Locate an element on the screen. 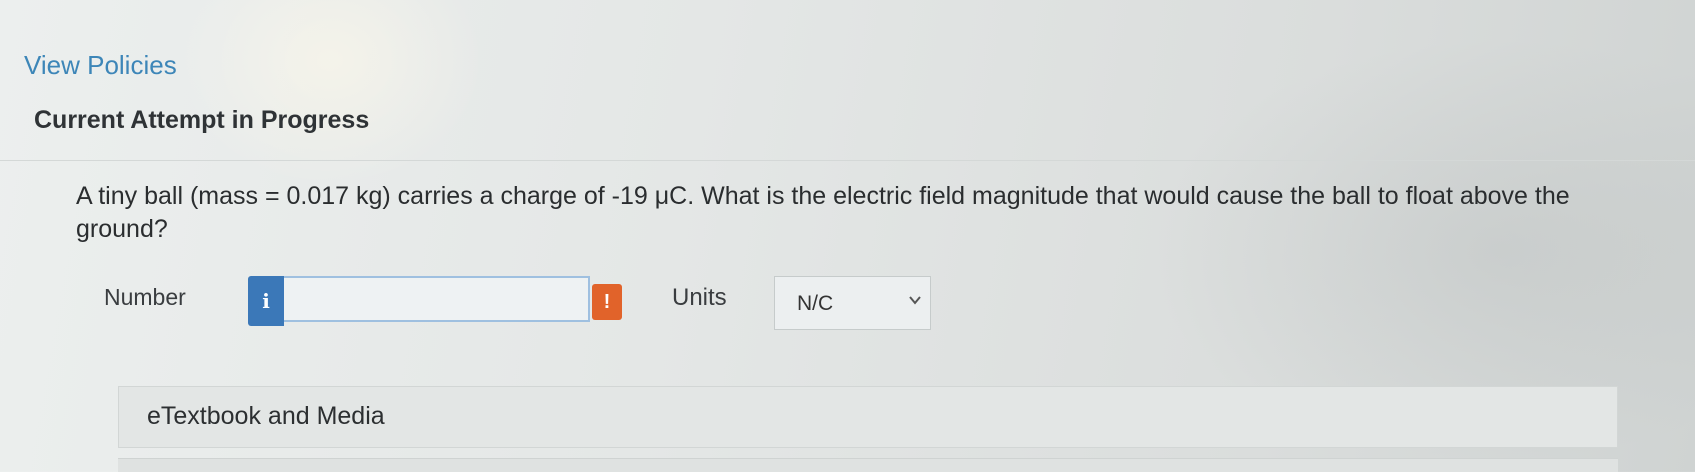 The height and width of the screenshot is (472, 1695). attempt-status-heading: Current Attempt in Progress is located at coordinates (202, 120).